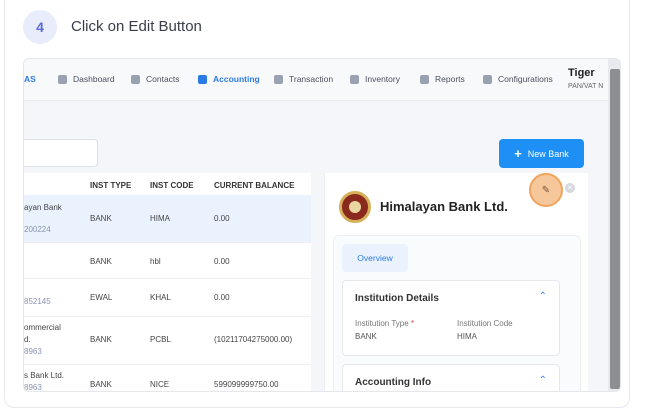  Describe the element at coordinates (40, 27) in the screenshot. I see `step-number-badge: 4` at that location.